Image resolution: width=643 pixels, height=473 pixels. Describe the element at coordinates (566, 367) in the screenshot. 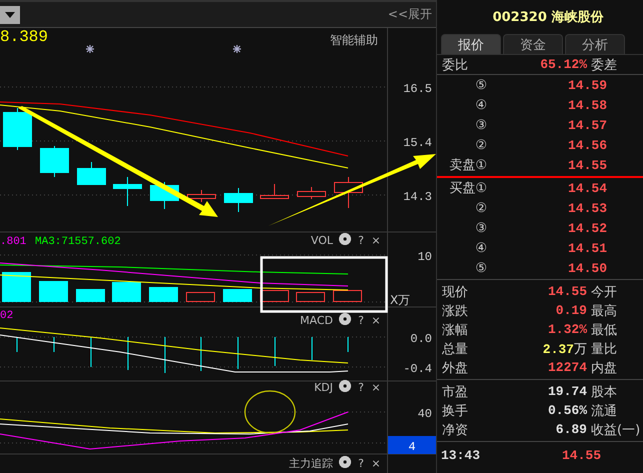

I see `field-value: 12274` at that location.